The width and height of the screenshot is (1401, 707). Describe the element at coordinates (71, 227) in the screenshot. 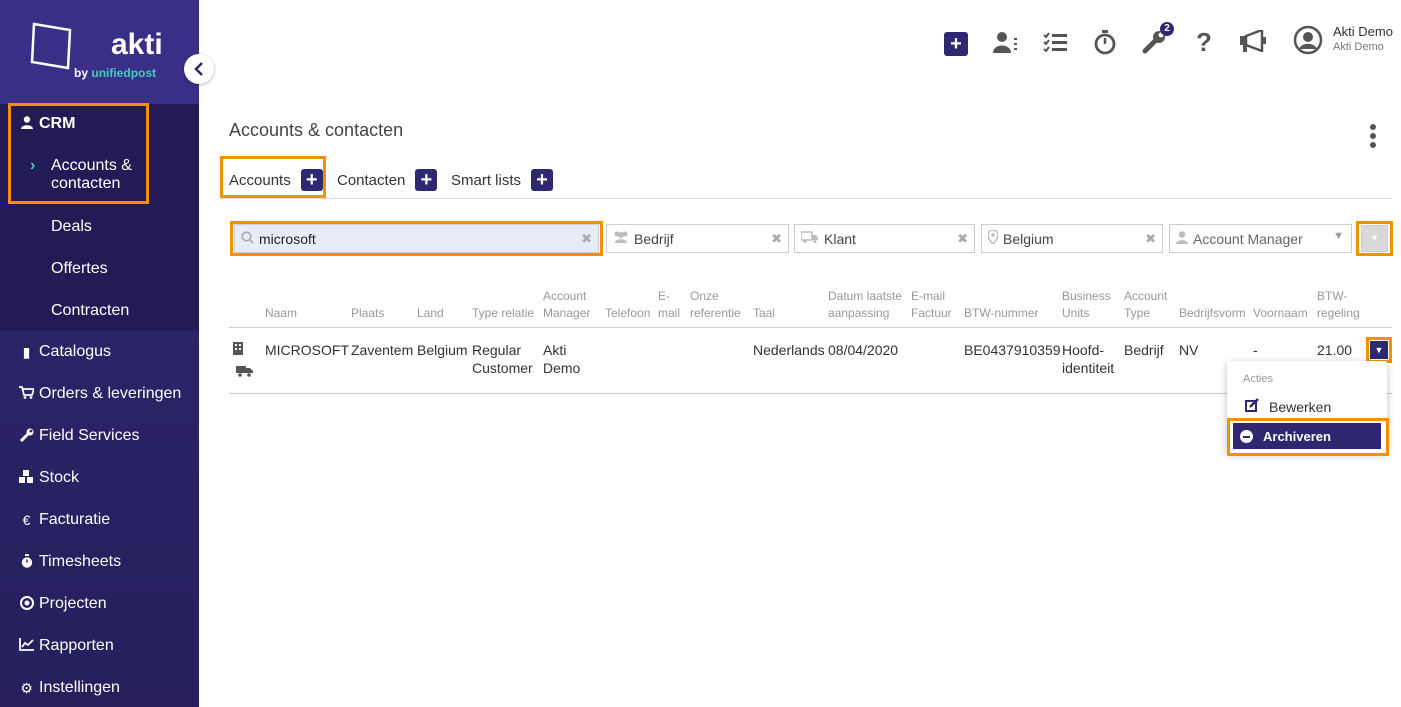

I see `sidebar-item-deals: Deals` at that location.